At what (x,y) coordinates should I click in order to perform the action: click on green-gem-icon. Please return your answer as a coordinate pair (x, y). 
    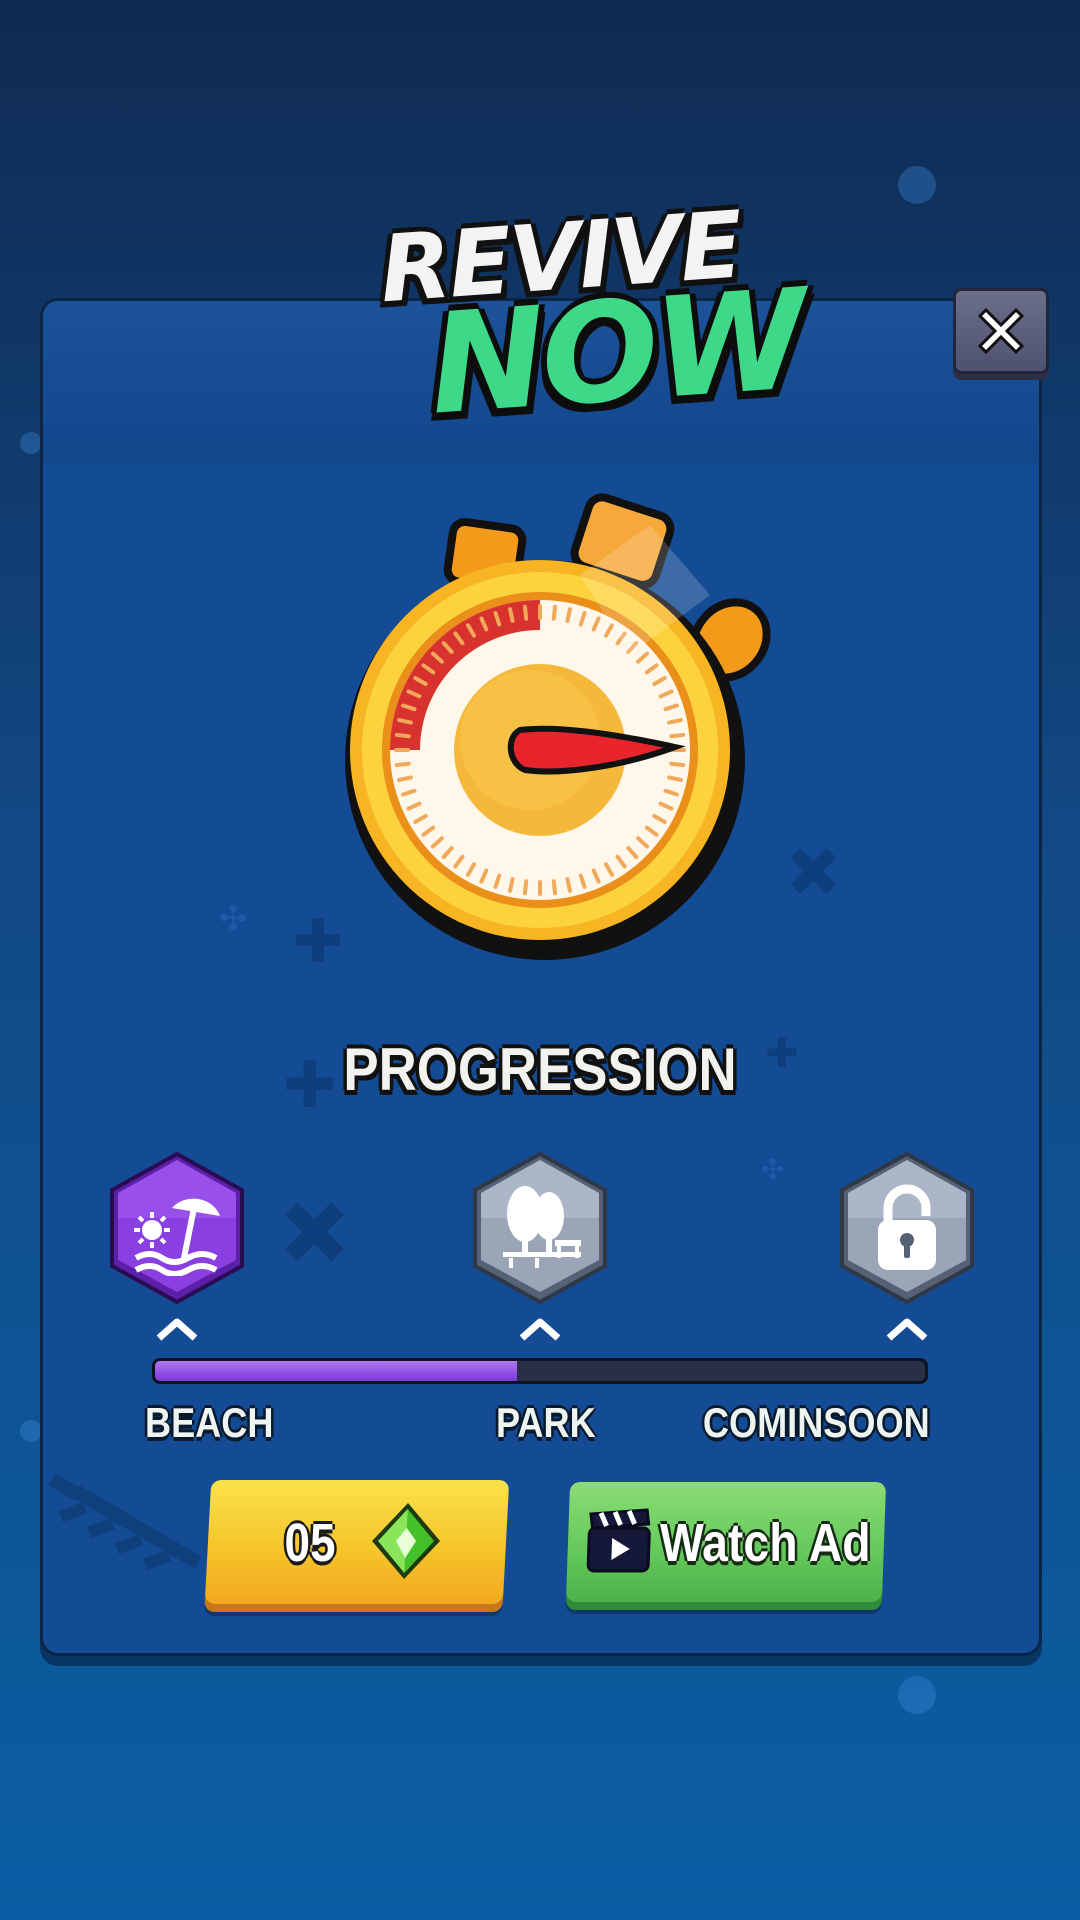
    Looking at the image, I should click on (406, 1541).